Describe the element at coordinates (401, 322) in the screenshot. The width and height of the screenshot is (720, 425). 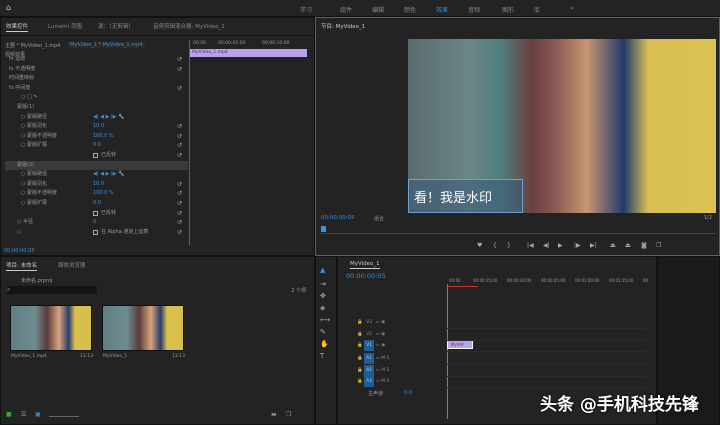
I see `track-header: 🔒 V3 ▭ ◉` at that location.